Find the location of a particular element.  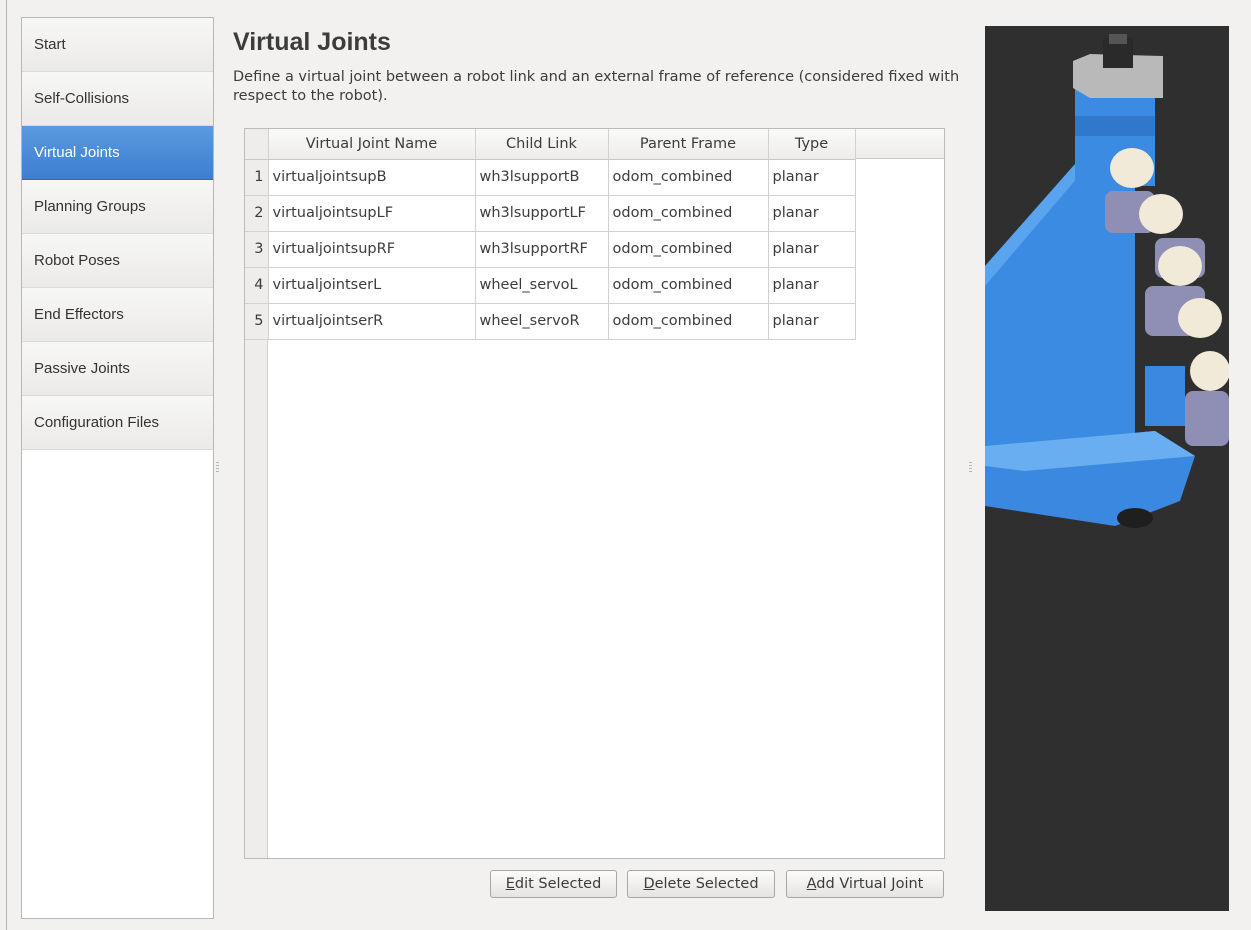

sensor-head is located at coordinates (1118, 39).